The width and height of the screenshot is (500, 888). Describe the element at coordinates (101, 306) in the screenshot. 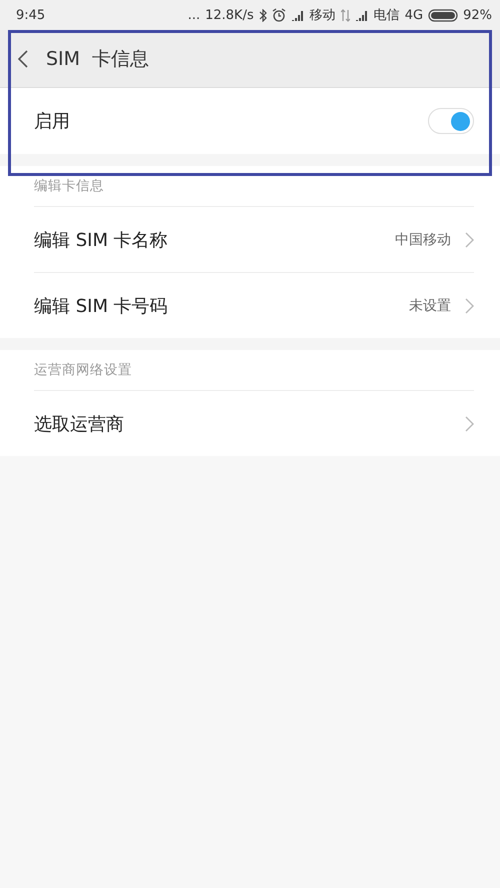

I see `row-label: 编辑 SIM 卡号码` at that location.